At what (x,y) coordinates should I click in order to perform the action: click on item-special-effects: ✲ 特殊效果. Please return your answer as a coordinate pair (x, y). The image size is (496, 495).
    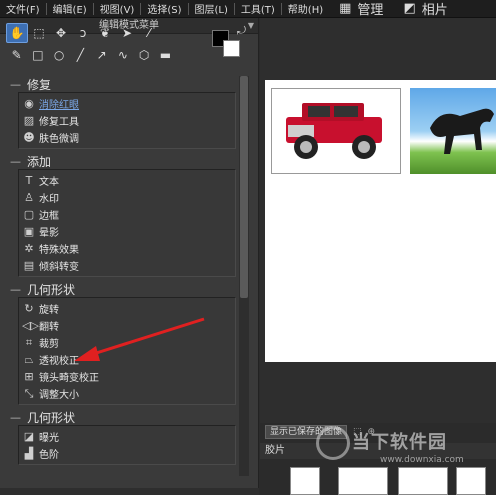
    Looking at the image, I should click on (127, 248).